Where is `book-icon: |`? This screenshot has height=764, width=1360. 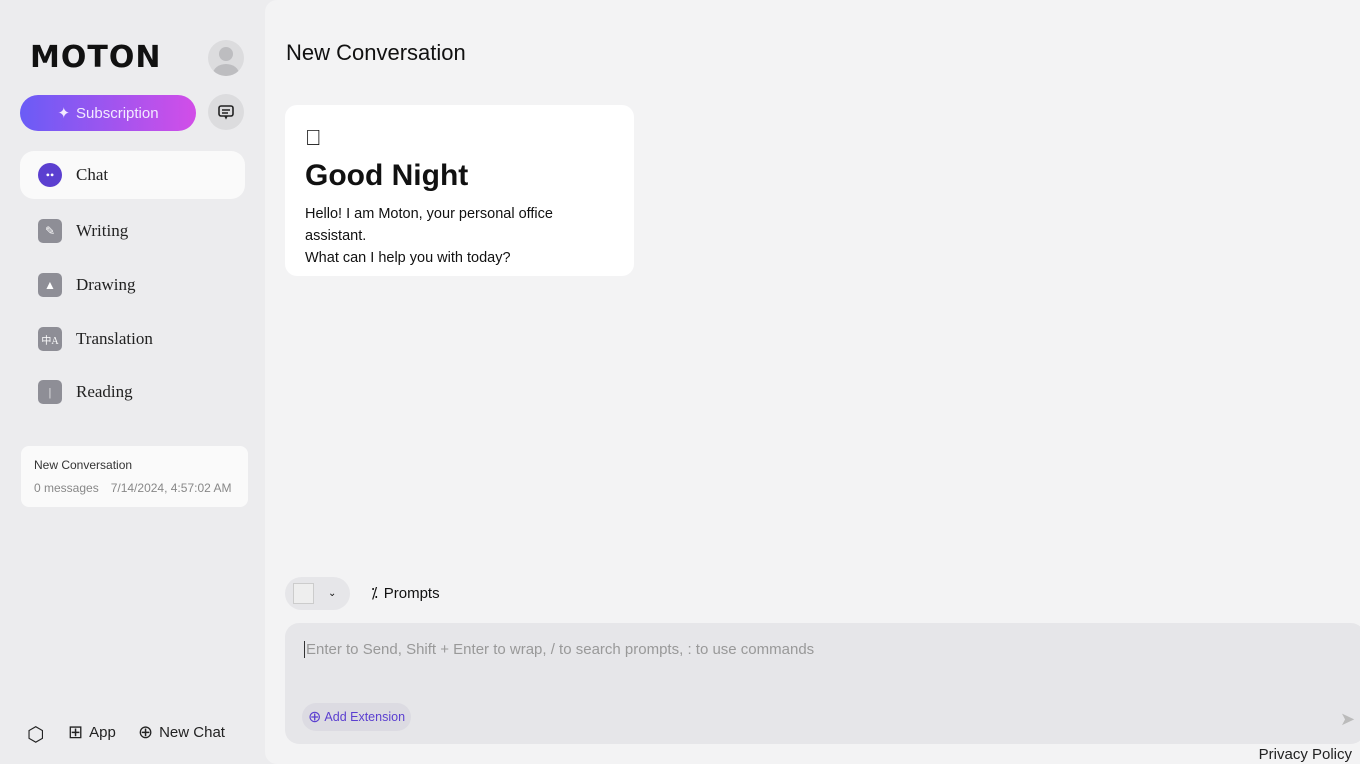 book-icon: | is located at coordinates (50, 392).